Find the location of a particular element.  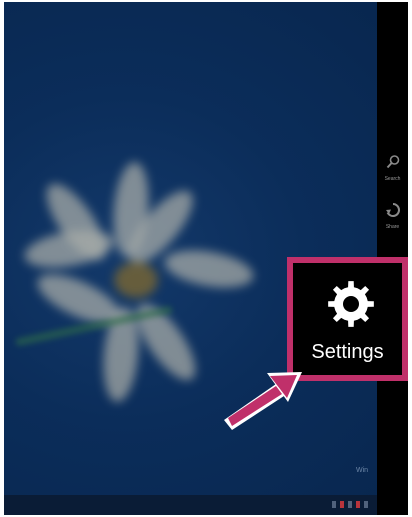

settings-label: Settings is located at coordinates (347, 352).